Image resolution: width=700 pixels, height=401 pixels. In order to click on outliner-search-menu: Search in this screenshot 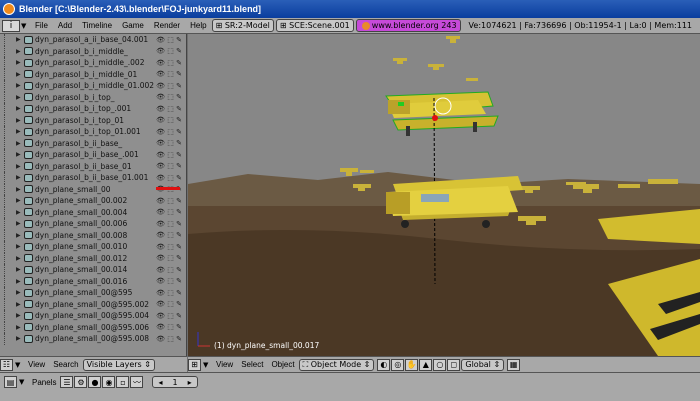, I will do `click(65, 364)`.